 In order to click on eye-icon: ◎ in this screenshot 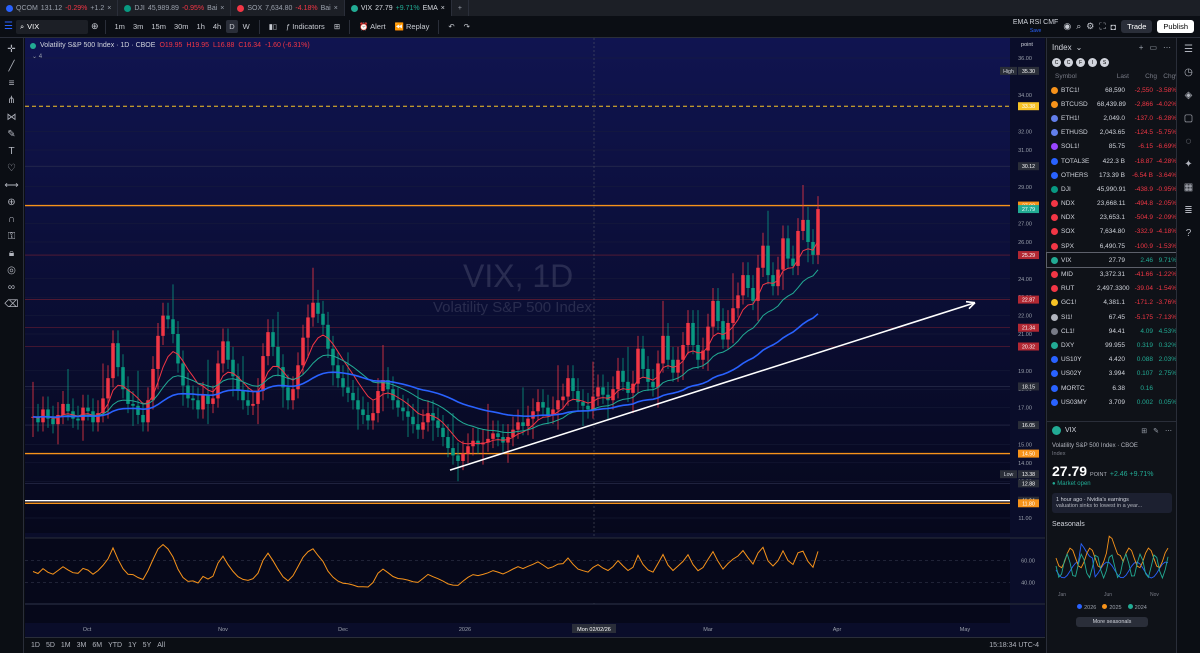, I will do `click(11, 270)`.